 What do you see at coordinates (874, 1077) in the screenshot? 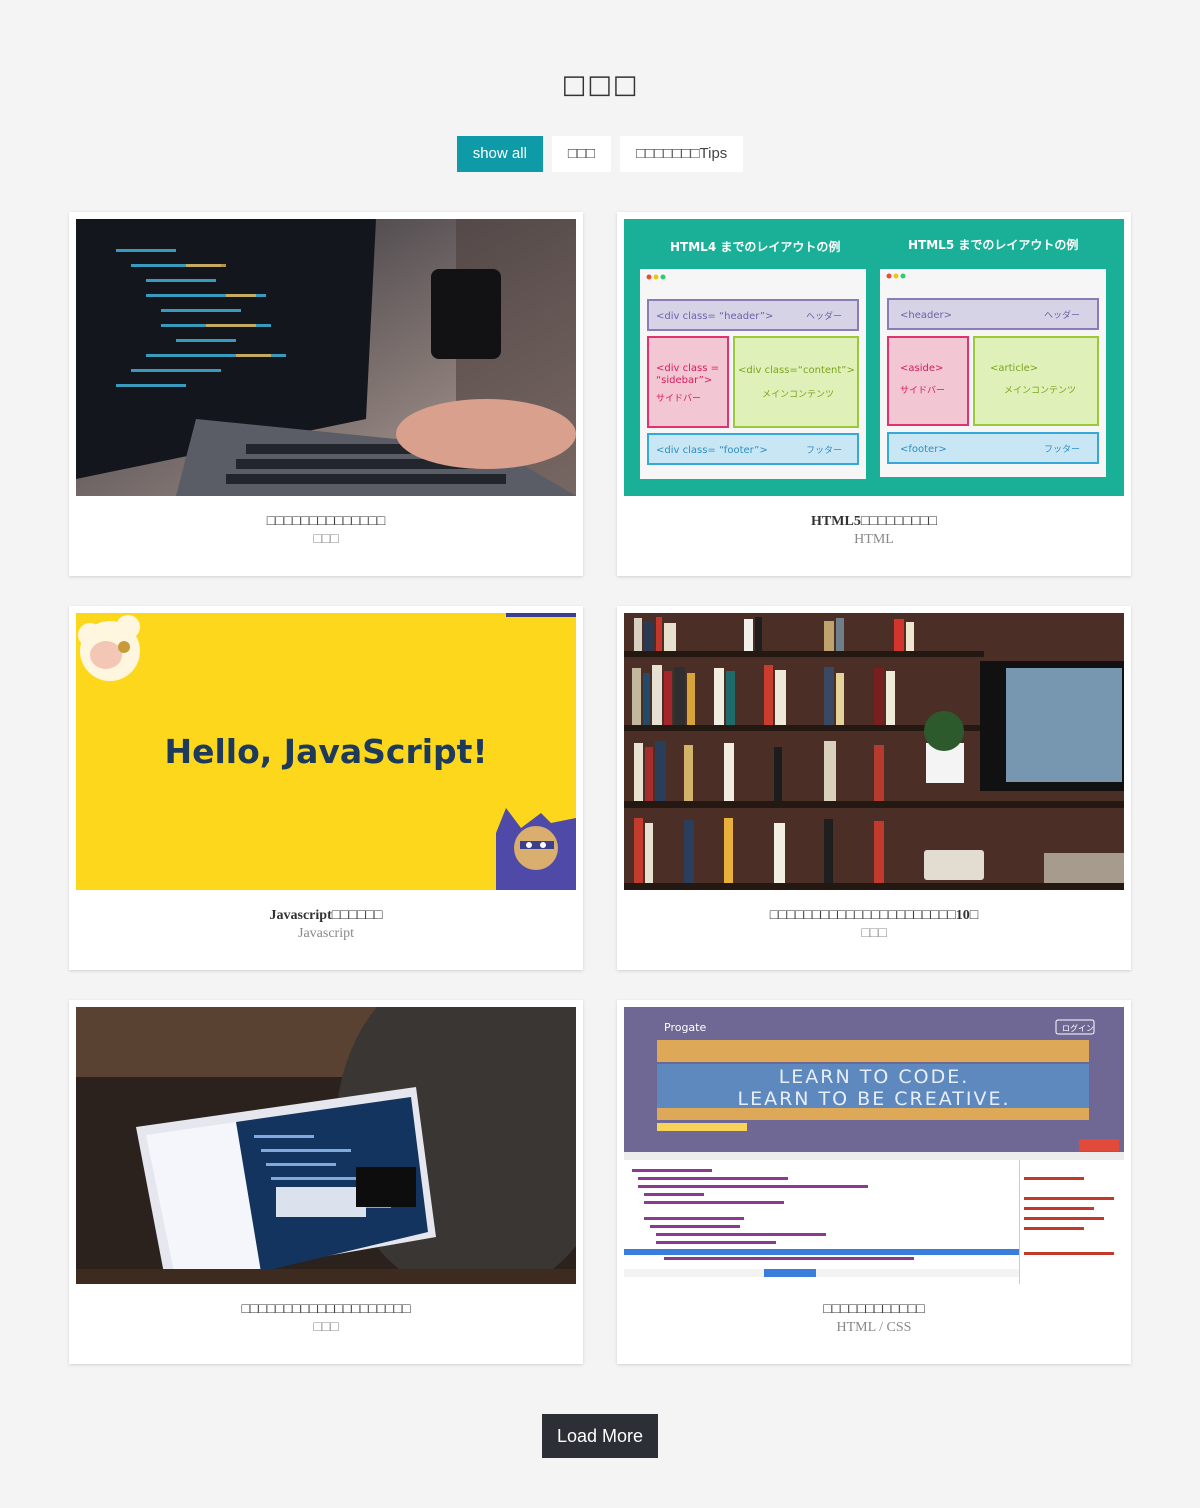
I see `svg-text: LEARN TO CODE.` at bounding box center [874, 1077].